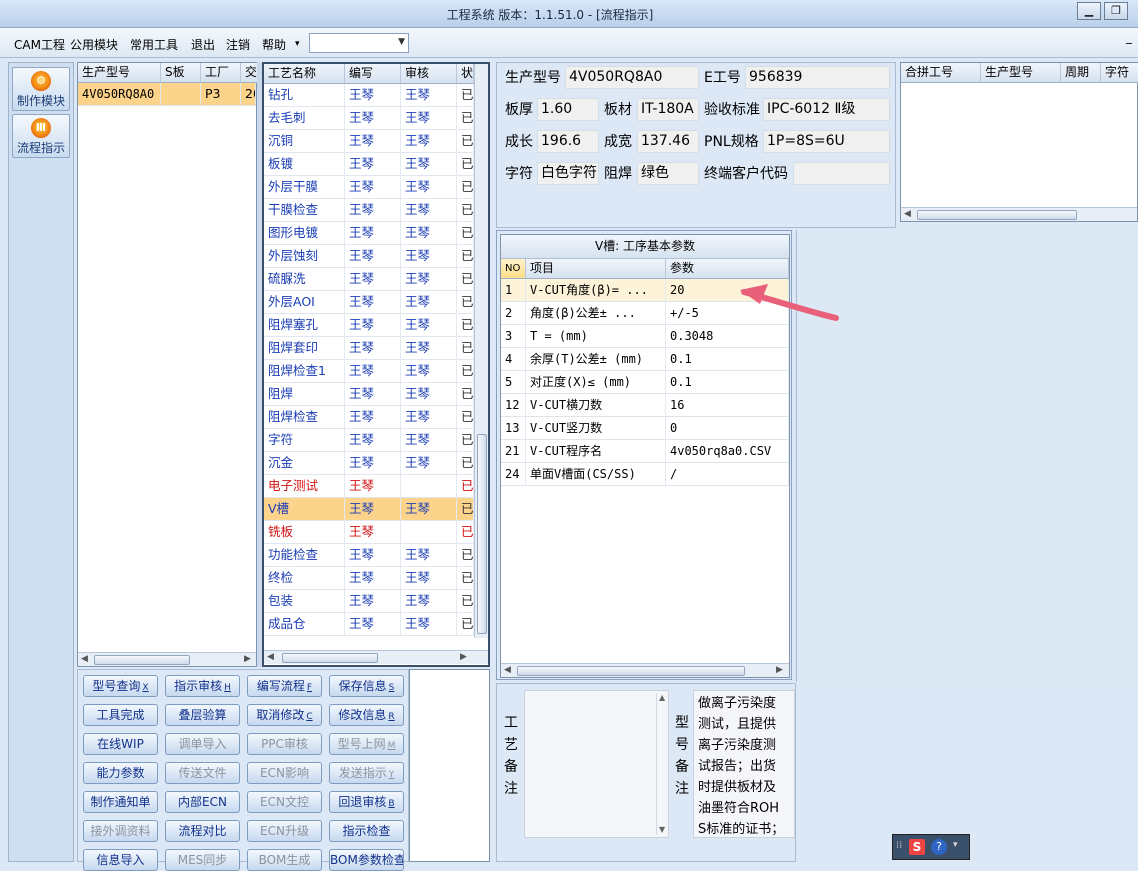 The height and width of the screenshot is (871, 1138). I want to click on action-button-22: ECN升级, so click(284, 831).